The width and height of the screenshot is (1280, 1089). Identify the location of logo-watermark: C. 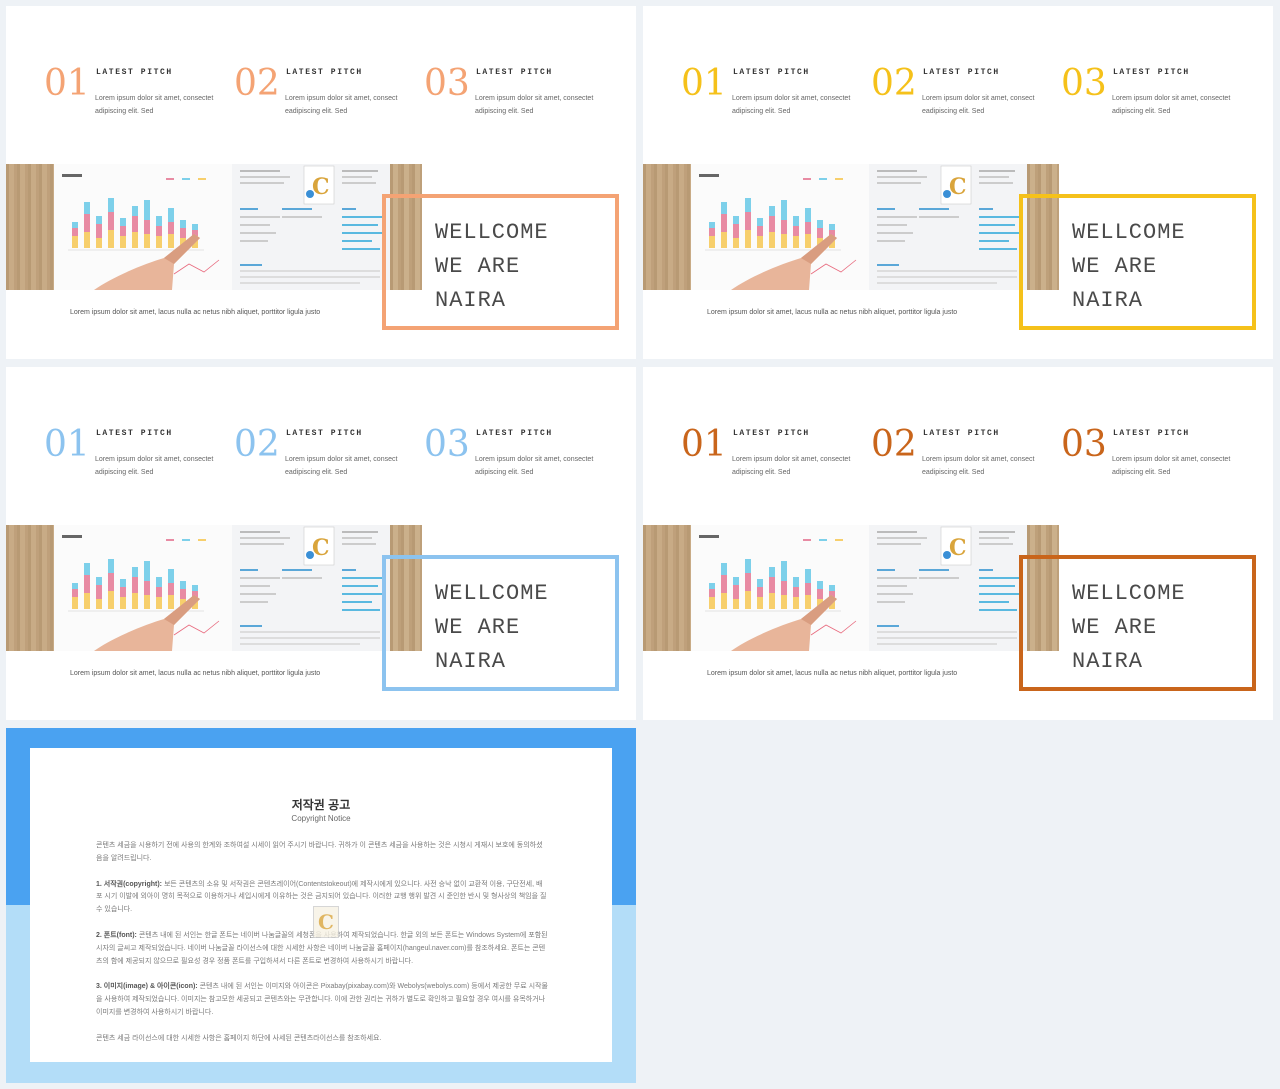
(326, 922).